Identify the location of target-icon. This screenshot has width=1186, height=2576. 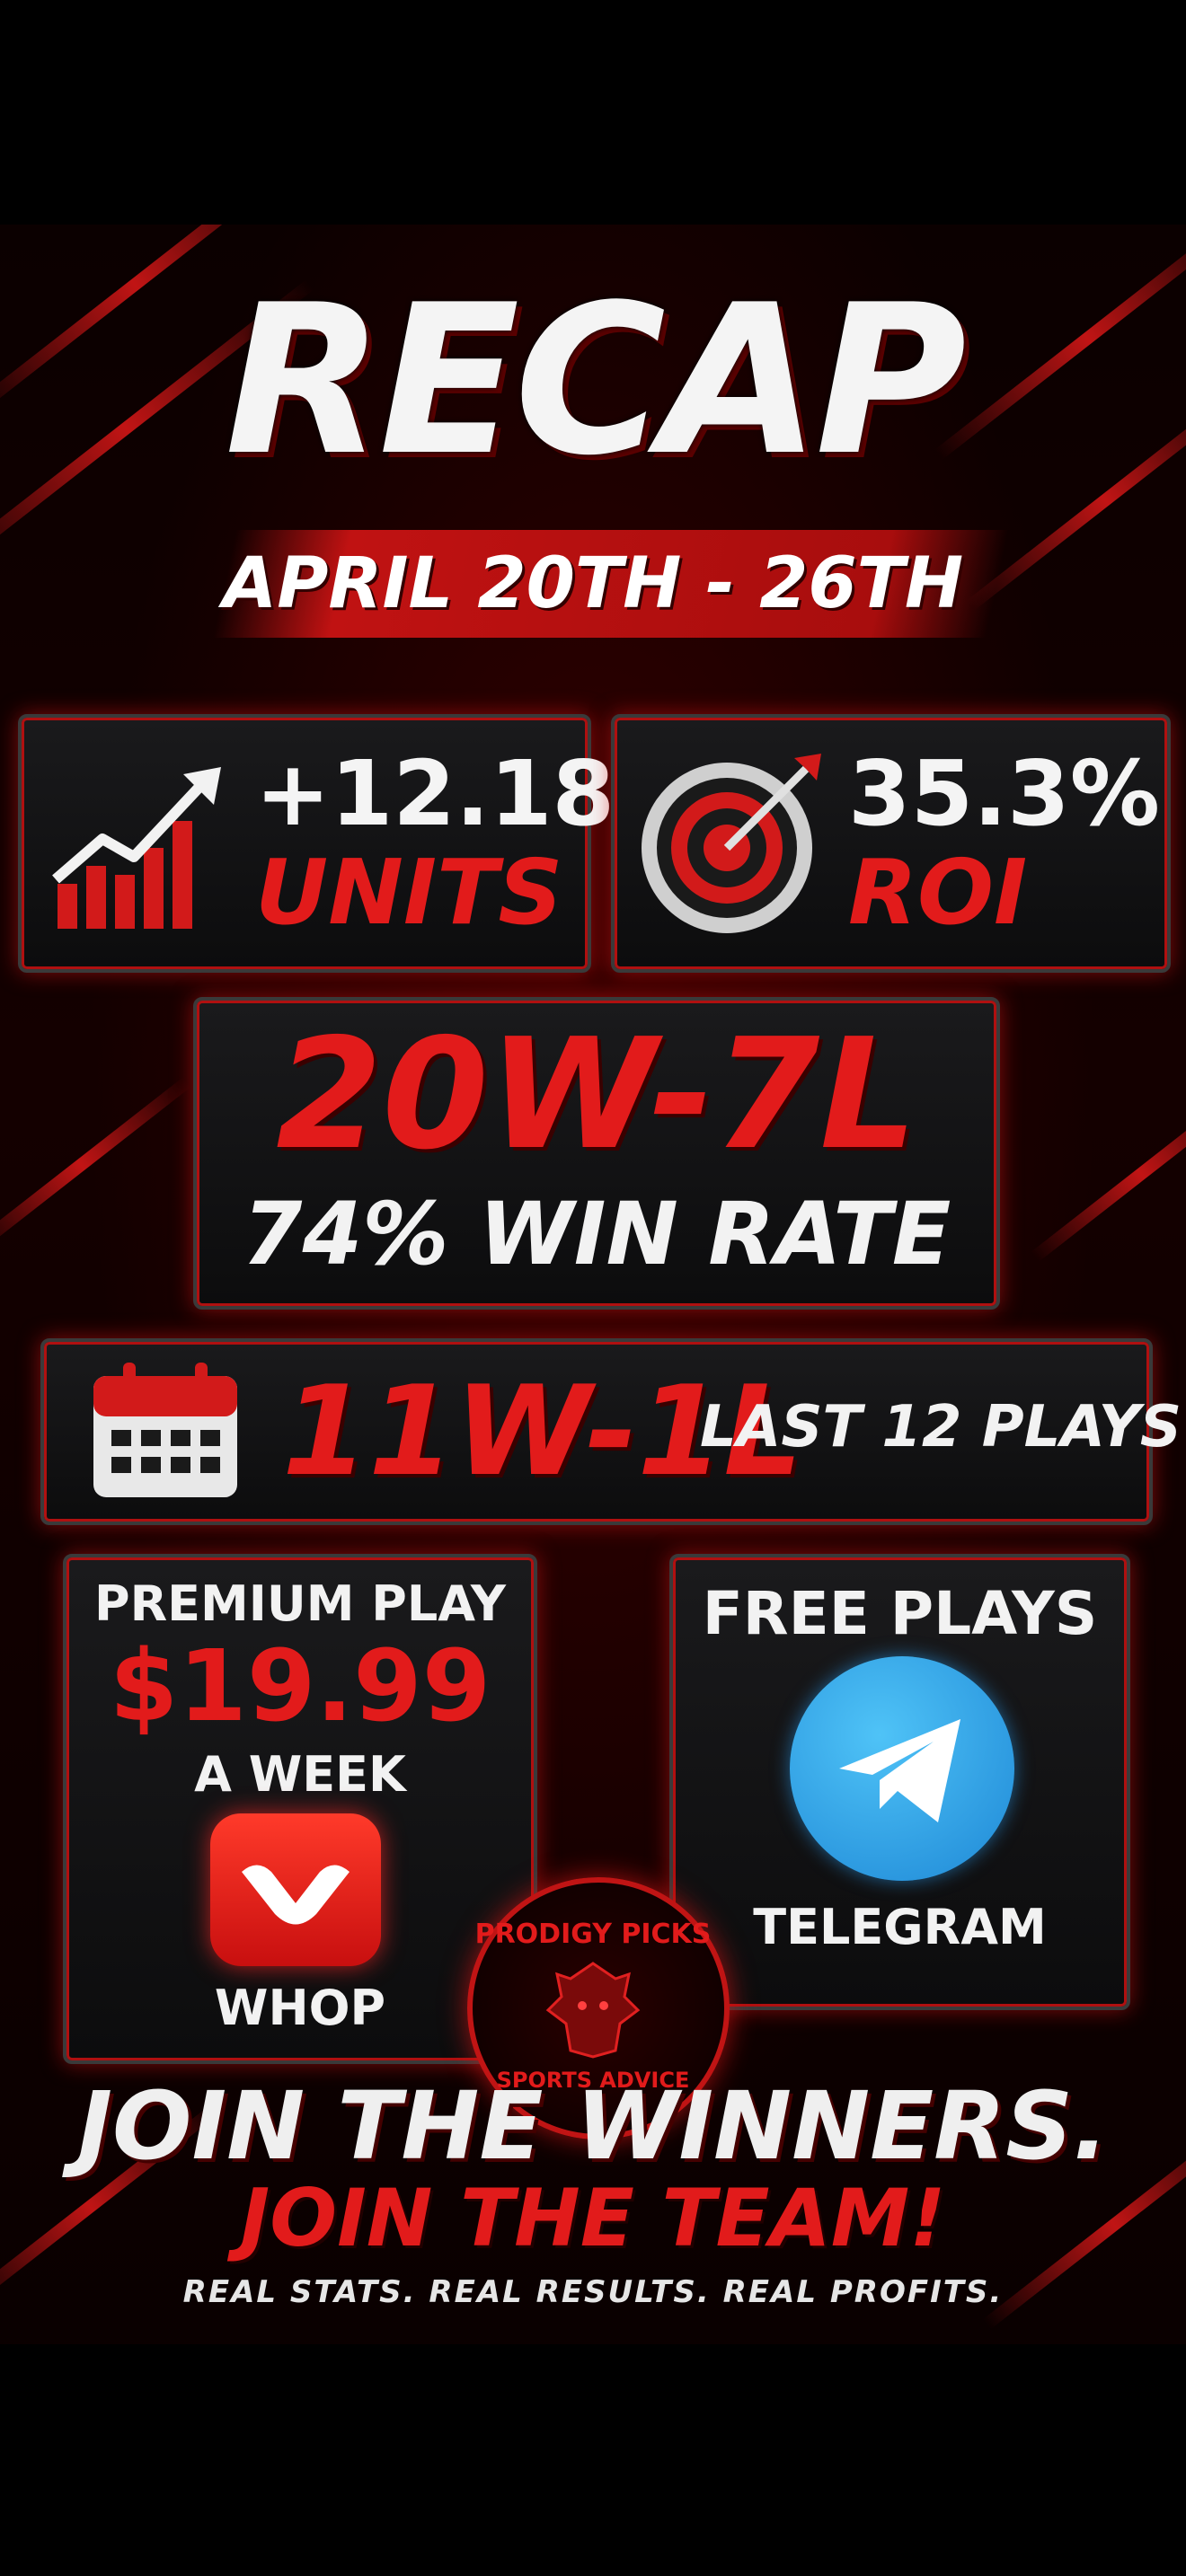
(731, 843).